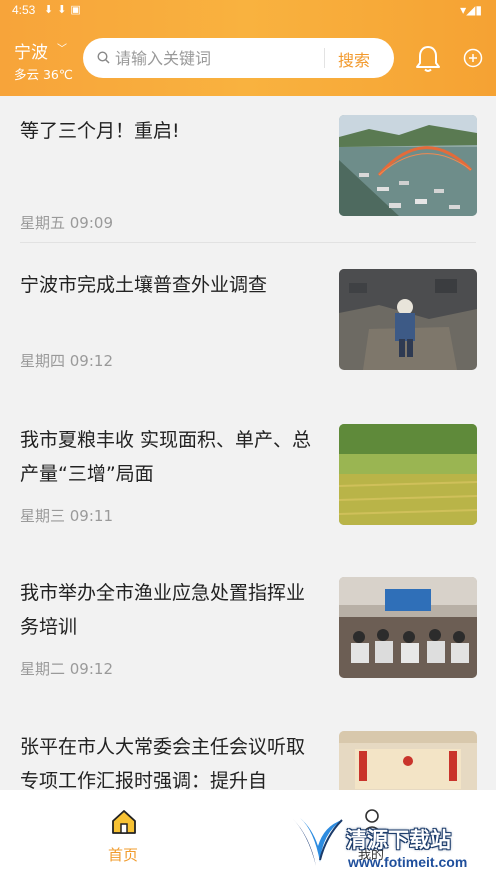 The height and width of the screenshot is (881, 496). Describe the element at coordinates (317, 842) in the screenshot. I see `watermark-logo-icon` at that location.